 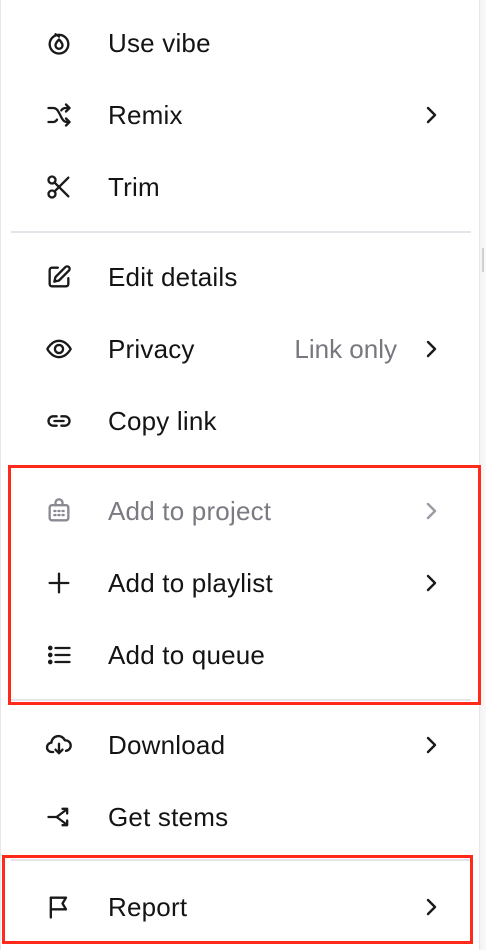 What do you see at coordinates (59, 277) in the screenshot?
I see `pencil-square-icon` at bounding box center [59, 277].